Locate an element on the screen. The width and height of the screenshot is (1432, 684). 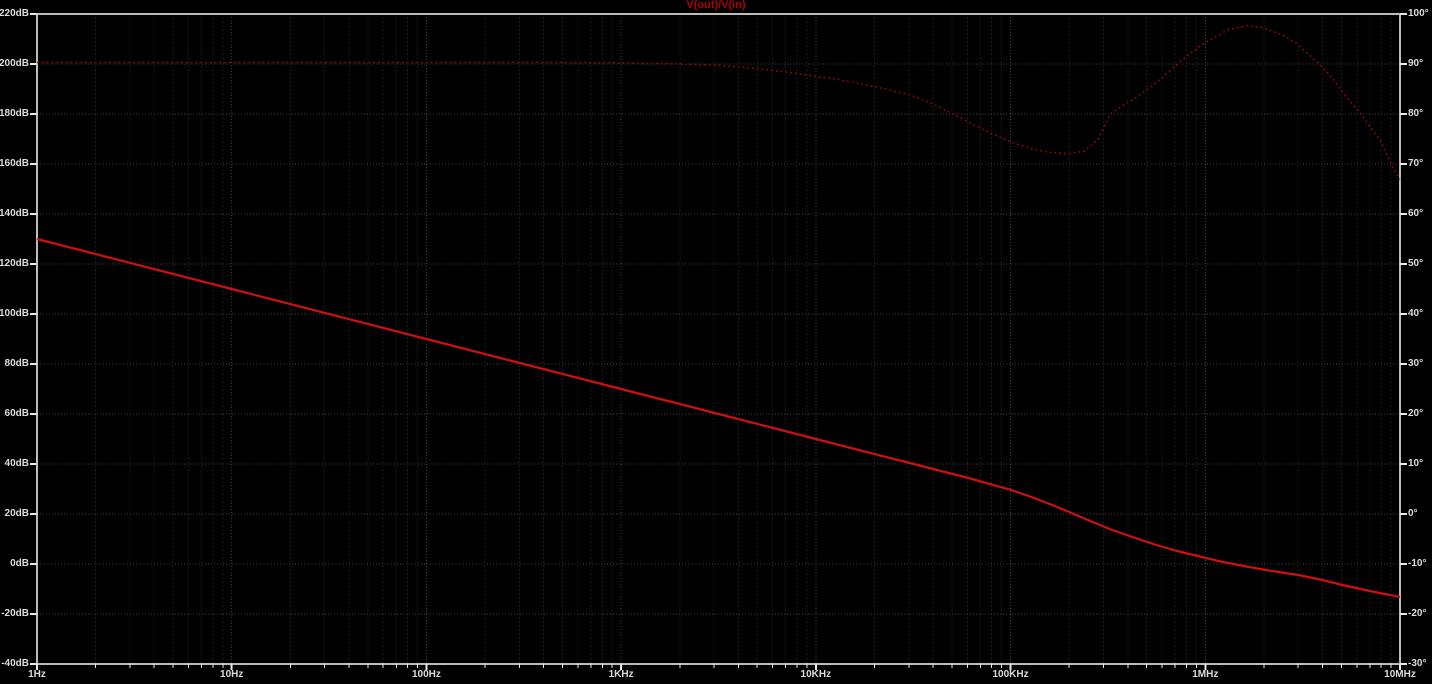
x-tick-label: 100Hz is located at coordinates (426, 674).